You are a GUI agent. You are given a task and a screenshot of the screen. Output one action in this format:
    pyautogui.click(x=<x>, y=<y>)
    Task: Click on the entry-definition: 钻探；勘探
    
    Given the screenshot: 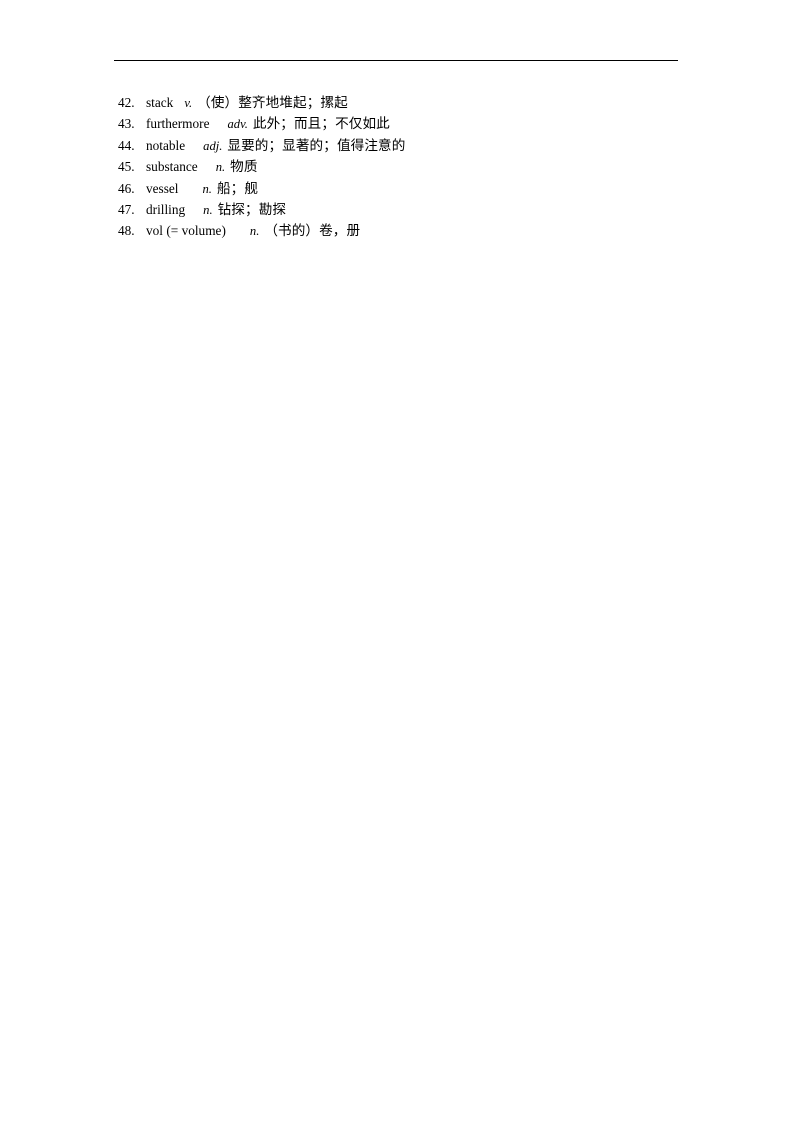 What is the action you would take?
    pyautogui.click(x=252, y=209)
    